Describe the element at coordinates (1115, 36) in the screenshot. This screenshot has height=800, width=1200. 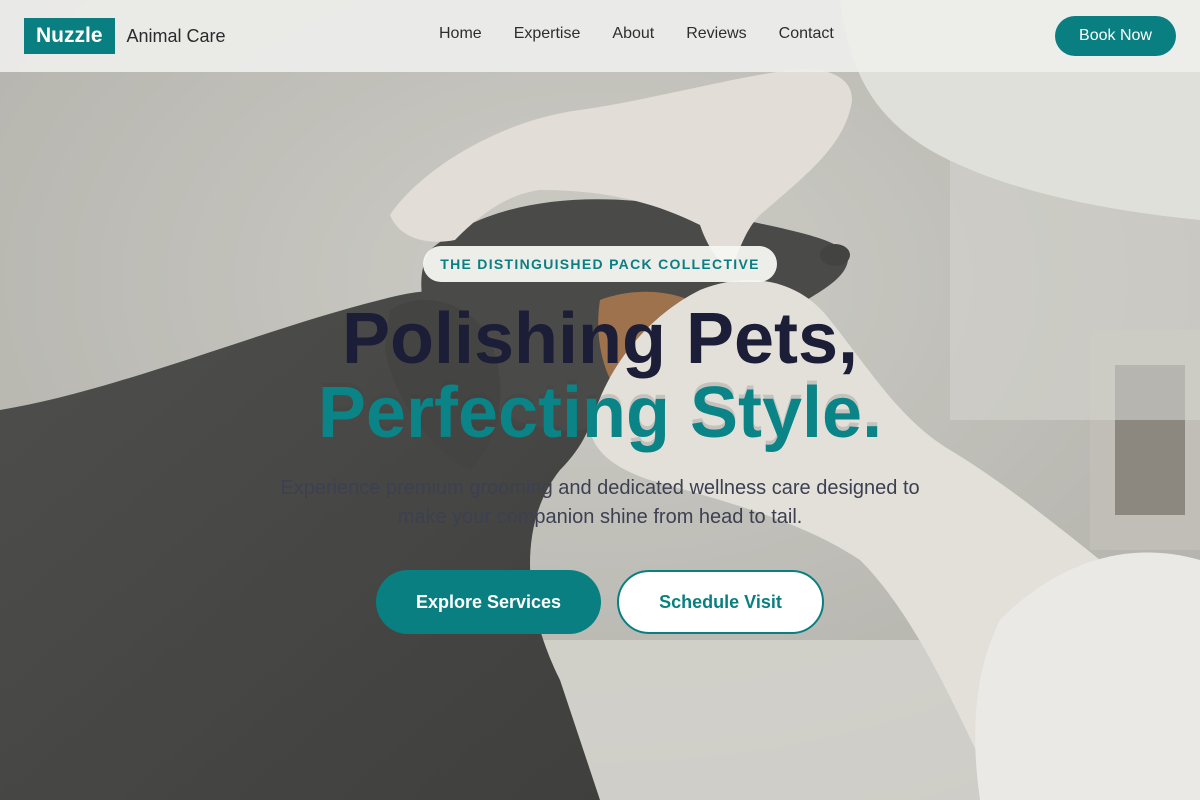
I see `book-now-button: Book Now` at that location.